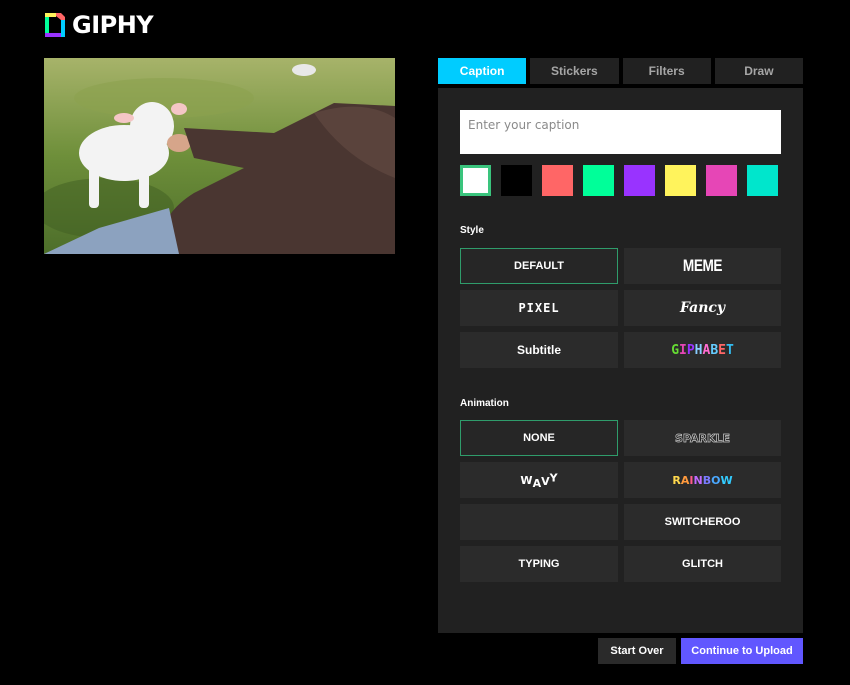  Describe the element at coordinates (545, 481) in the screenshot. I see `label-letter: V` at that location.